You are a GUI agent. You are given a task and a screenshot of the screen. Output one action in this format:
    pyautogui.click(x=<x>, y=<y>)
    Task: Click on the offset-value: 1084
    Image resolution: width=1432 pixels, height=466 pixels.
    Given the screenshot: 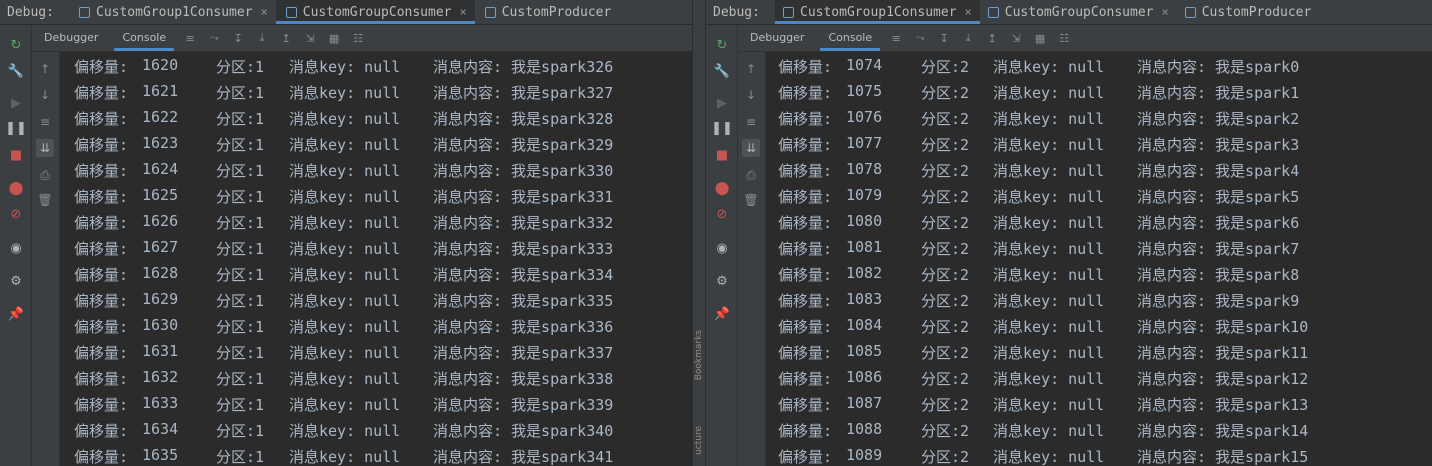 What is the action you would take?
    pyautogui.click(x=864, y=325)
    